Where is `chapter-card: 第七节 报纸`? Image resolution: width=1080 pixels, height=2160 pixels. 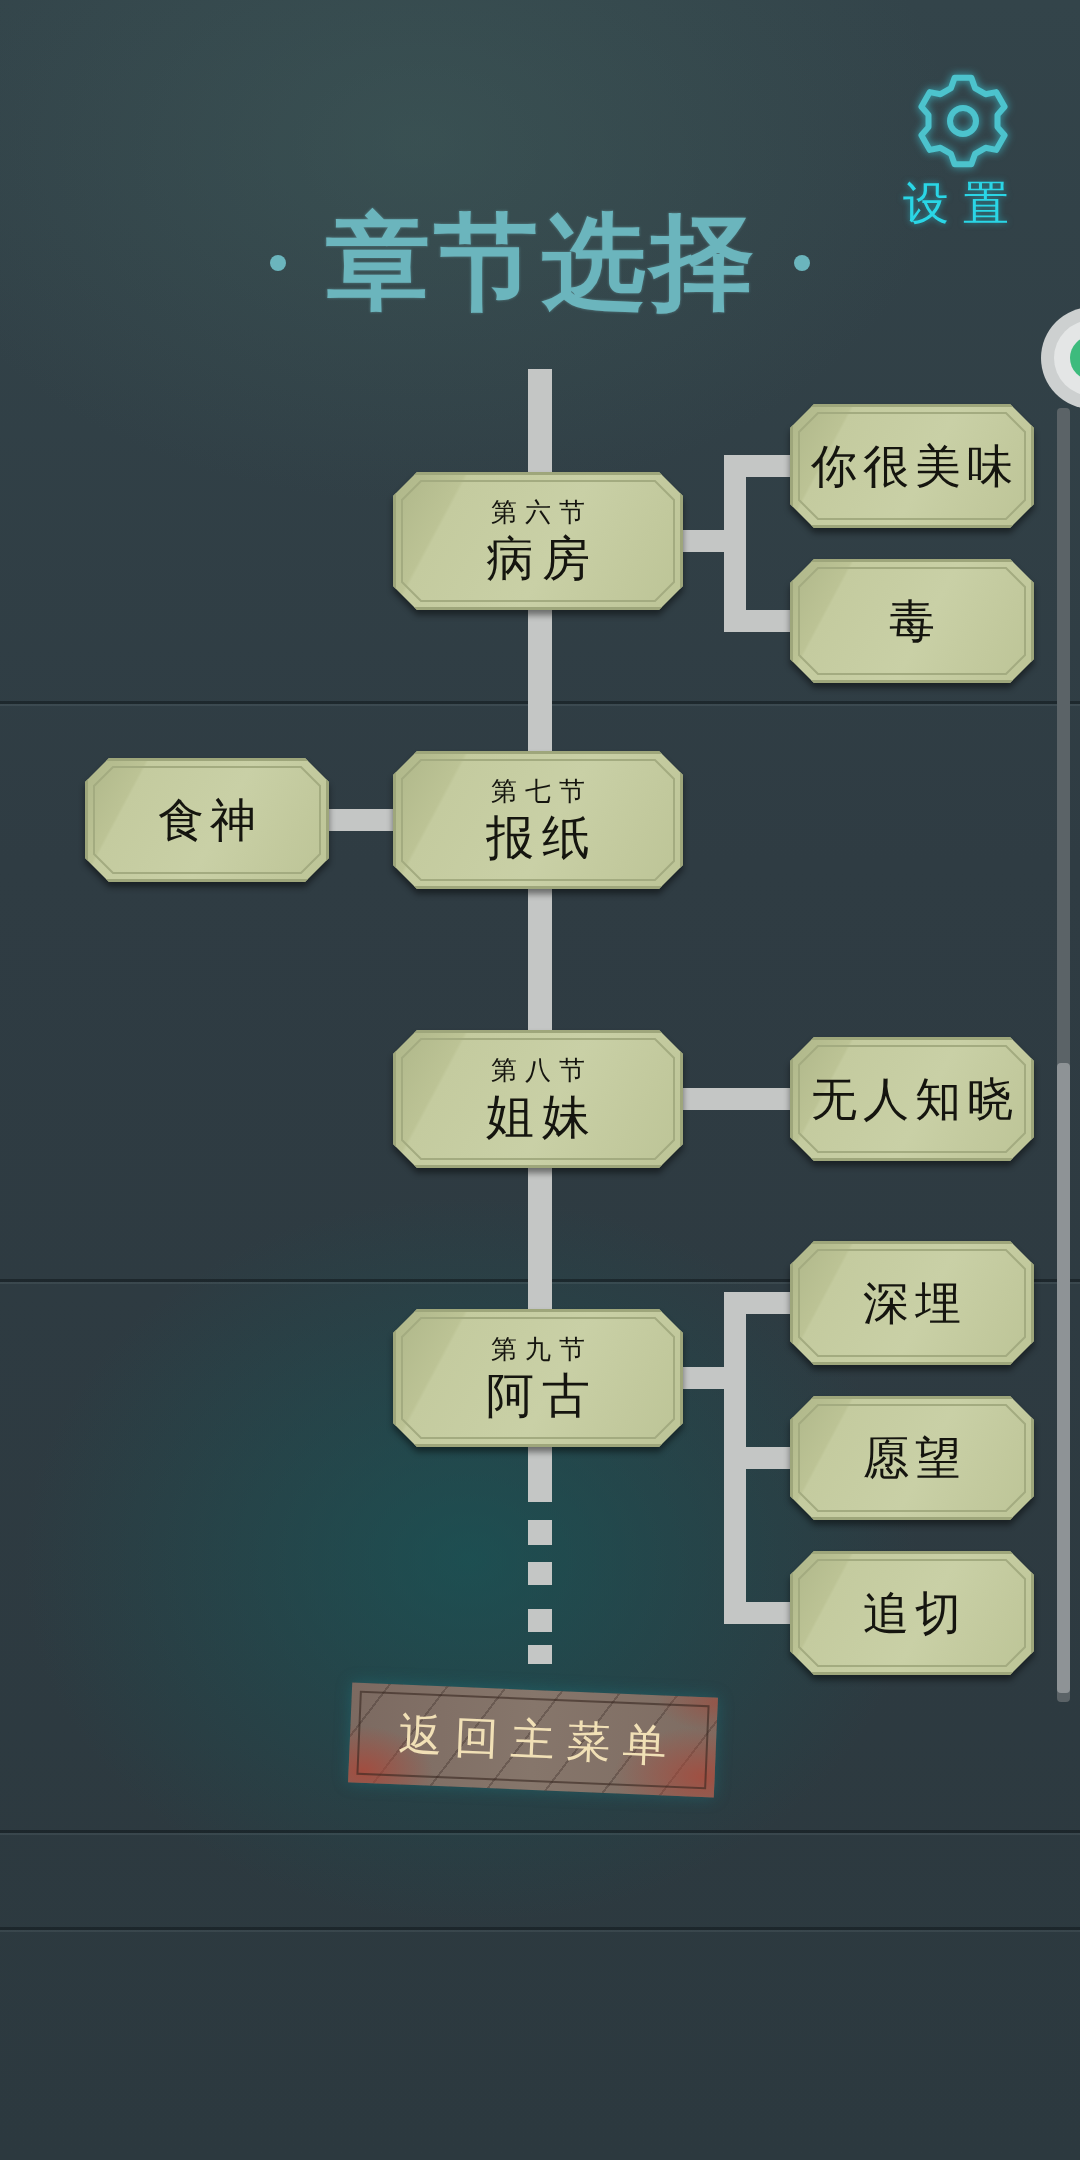
chapter-card: 第七节 报纸 is located at coordinates (538, 820).